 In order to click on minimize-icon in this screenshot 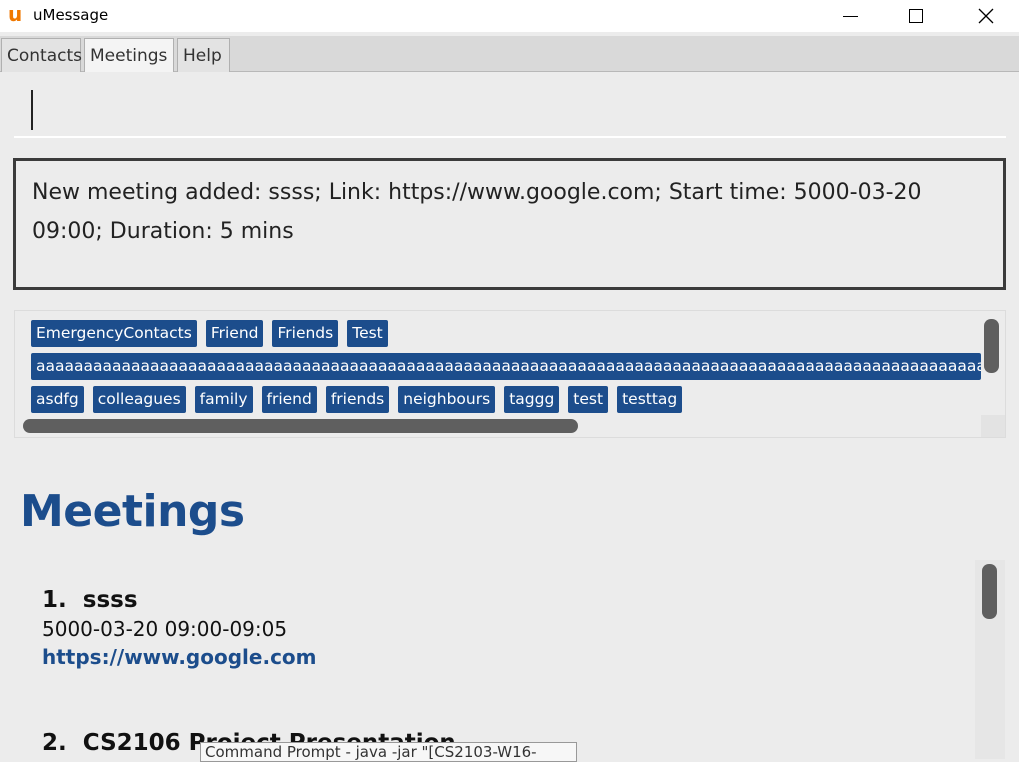, I will do `click(850, 16)`.